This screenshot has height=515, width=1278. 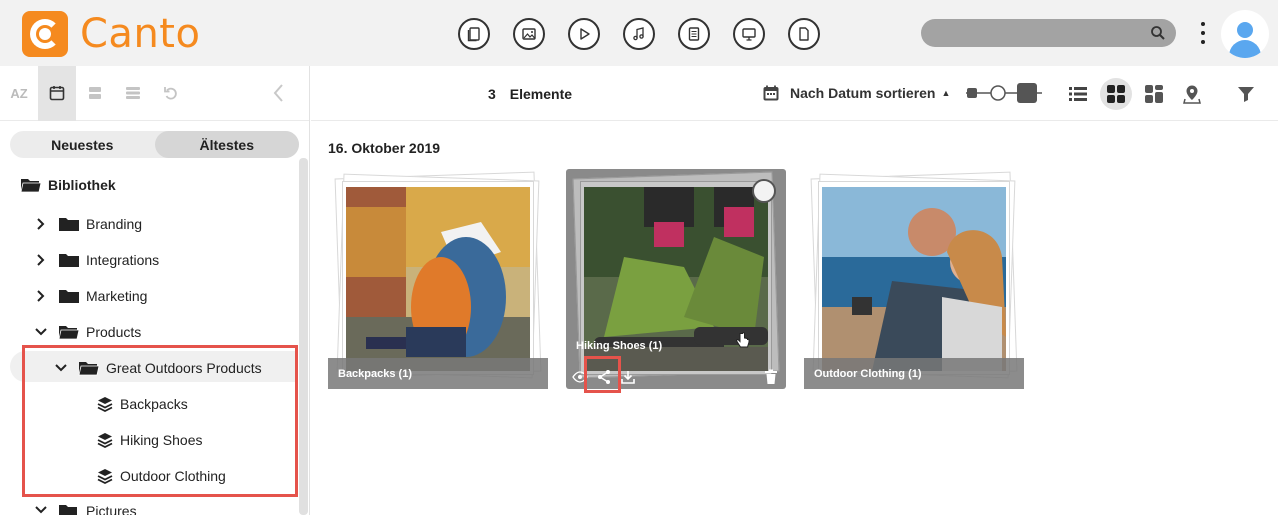 I want to click on map-view-button, so click(x=1192, y=94).